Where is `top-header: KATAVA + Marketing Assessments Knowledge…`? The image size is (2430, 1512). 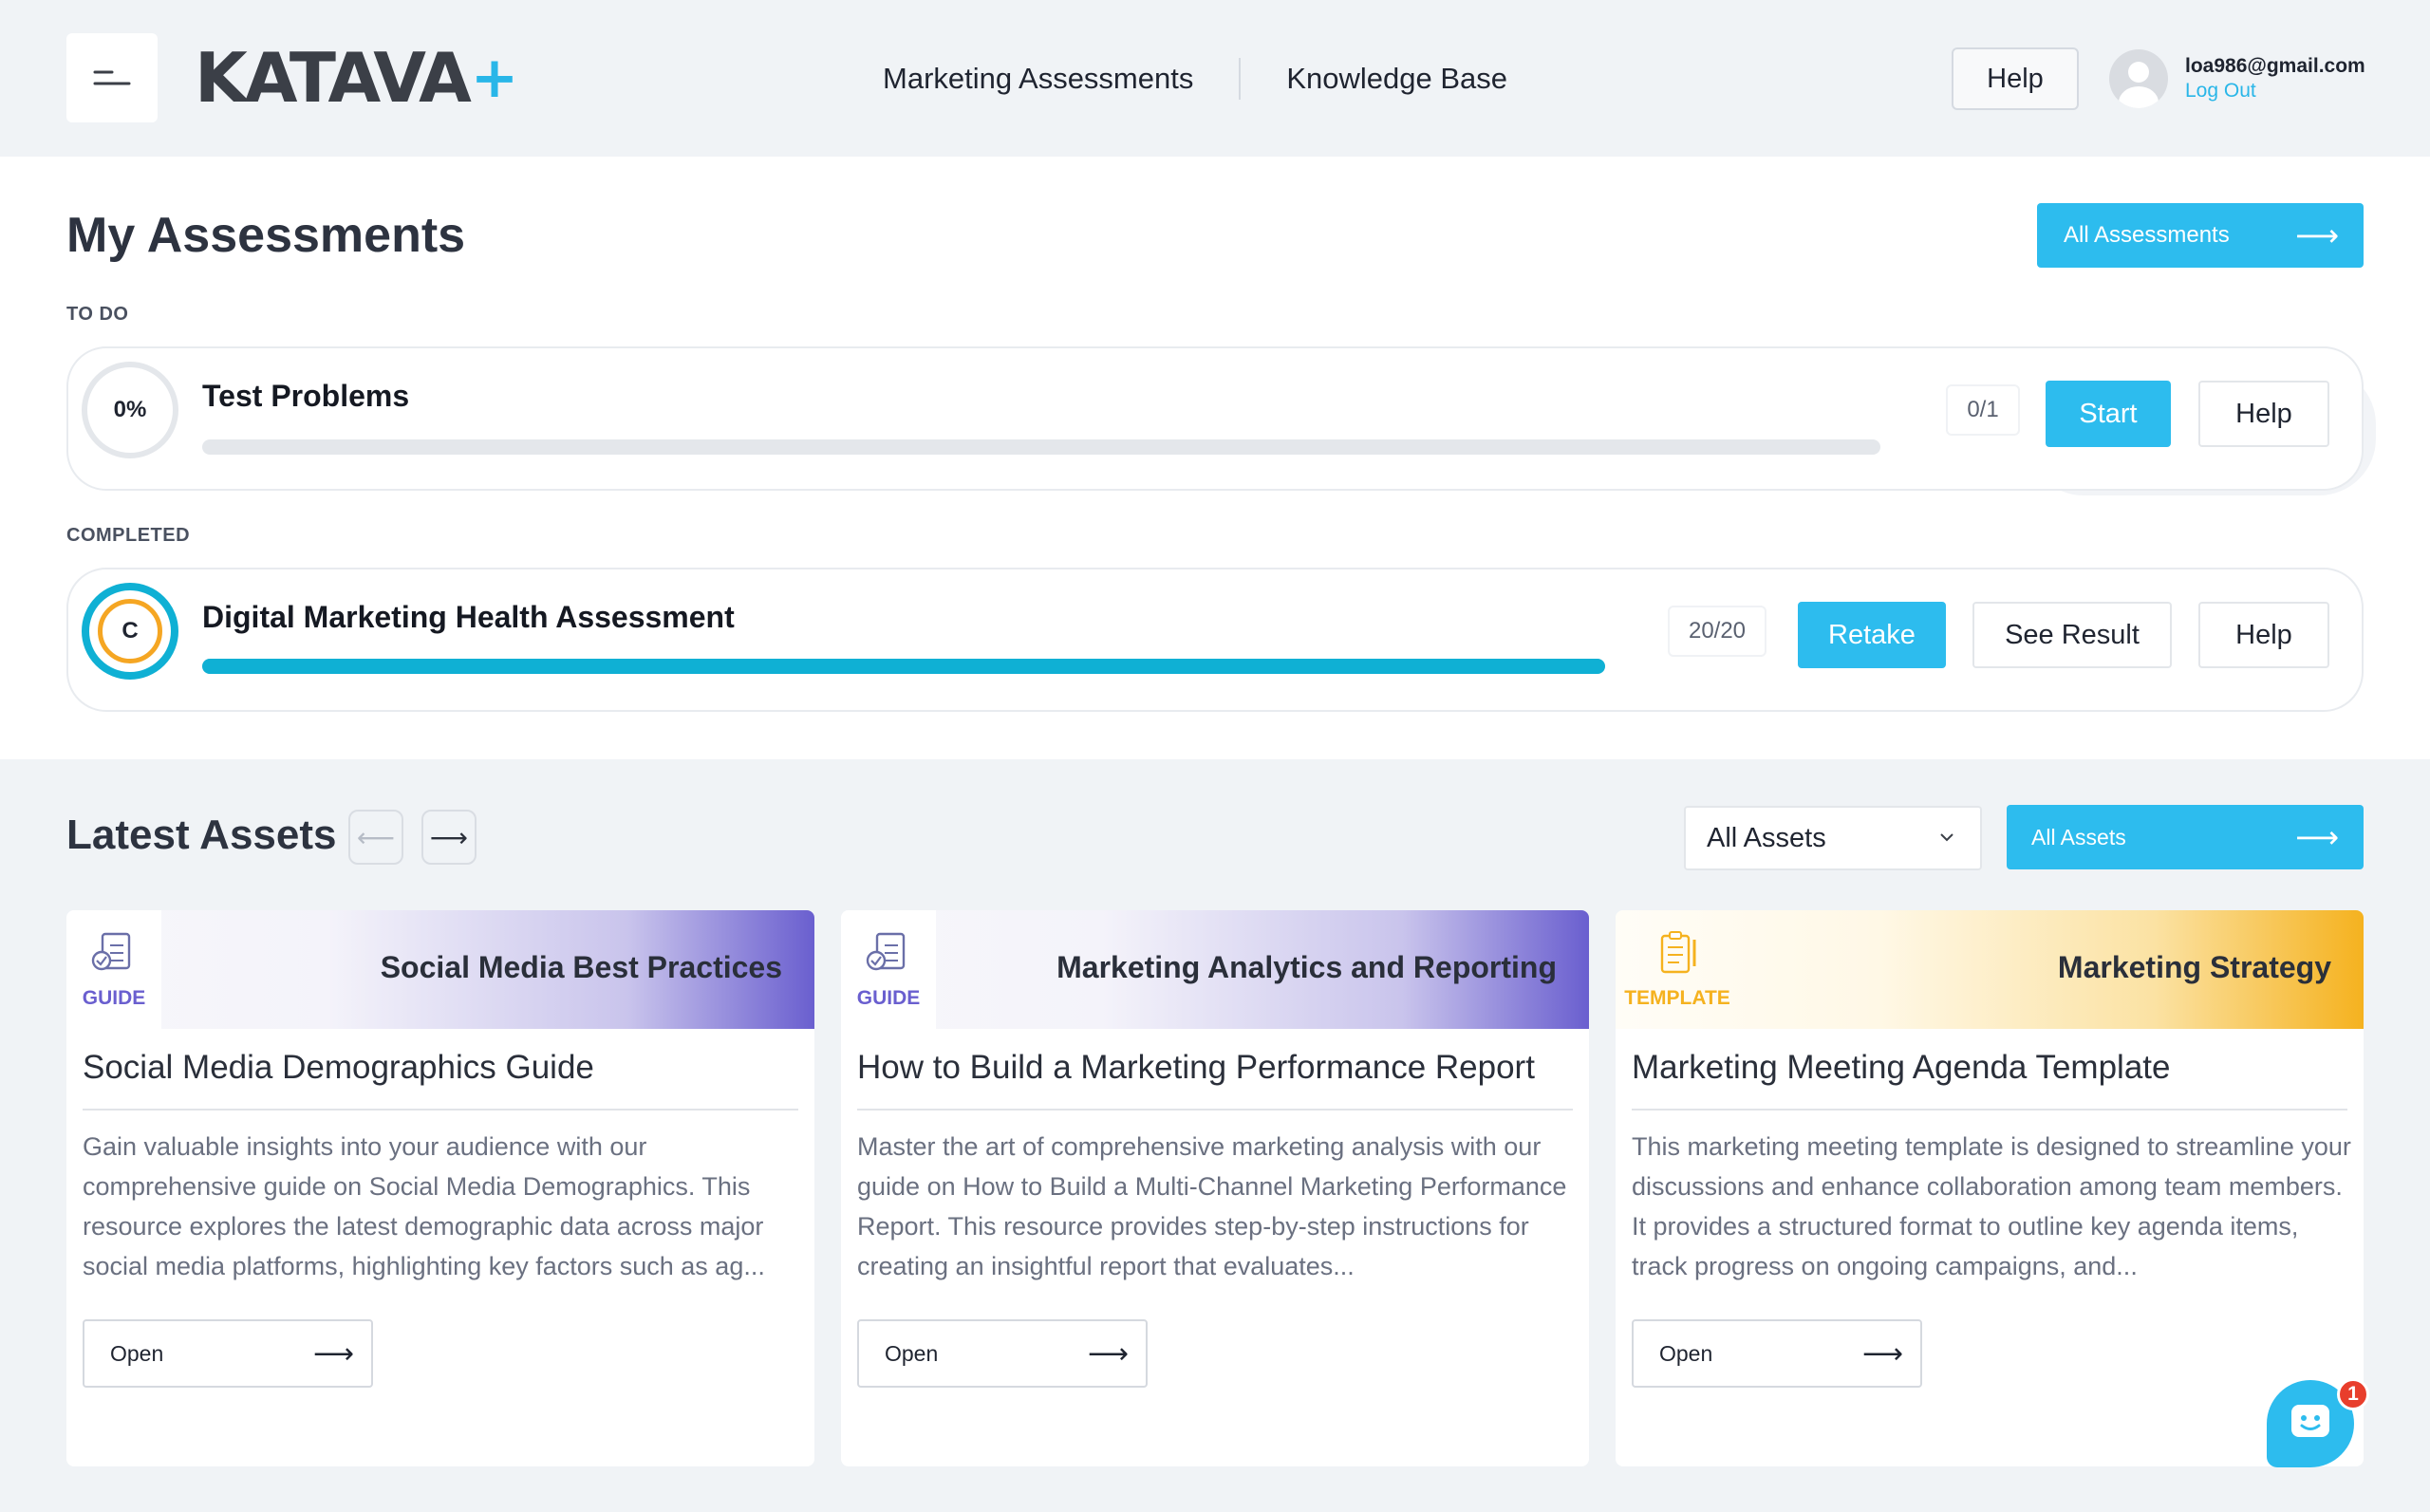 top-header: KATAVA + Marketing Assessments Knowledge… is located at coordinates (1215, 78).